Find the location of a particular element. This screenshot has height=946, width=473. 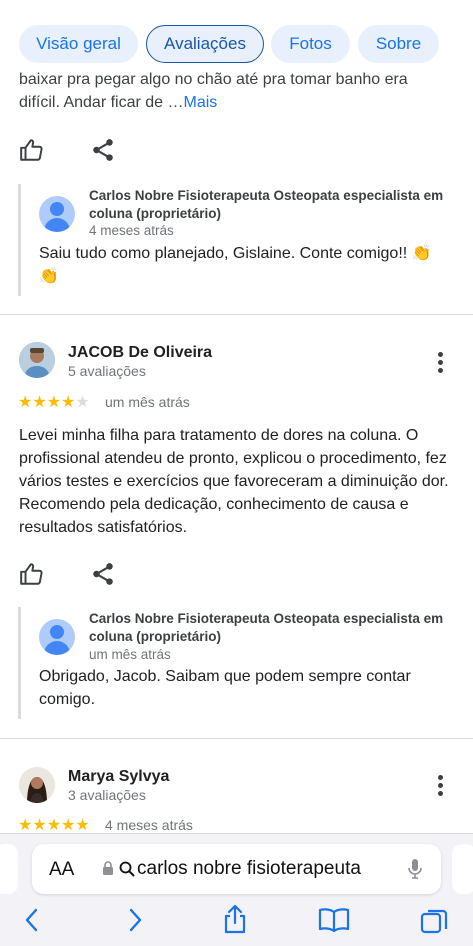

tab-about: Sobre is located at coordinates (398, 44).